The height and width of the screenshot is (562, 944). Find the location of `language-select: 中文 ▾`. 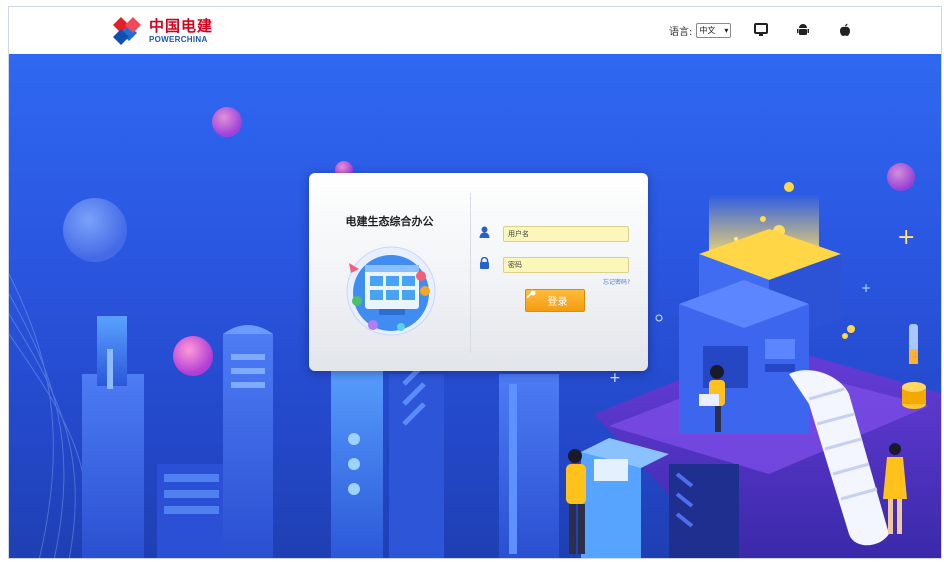

language-select: 中文 ▾ is located at coordinates (714, 30).